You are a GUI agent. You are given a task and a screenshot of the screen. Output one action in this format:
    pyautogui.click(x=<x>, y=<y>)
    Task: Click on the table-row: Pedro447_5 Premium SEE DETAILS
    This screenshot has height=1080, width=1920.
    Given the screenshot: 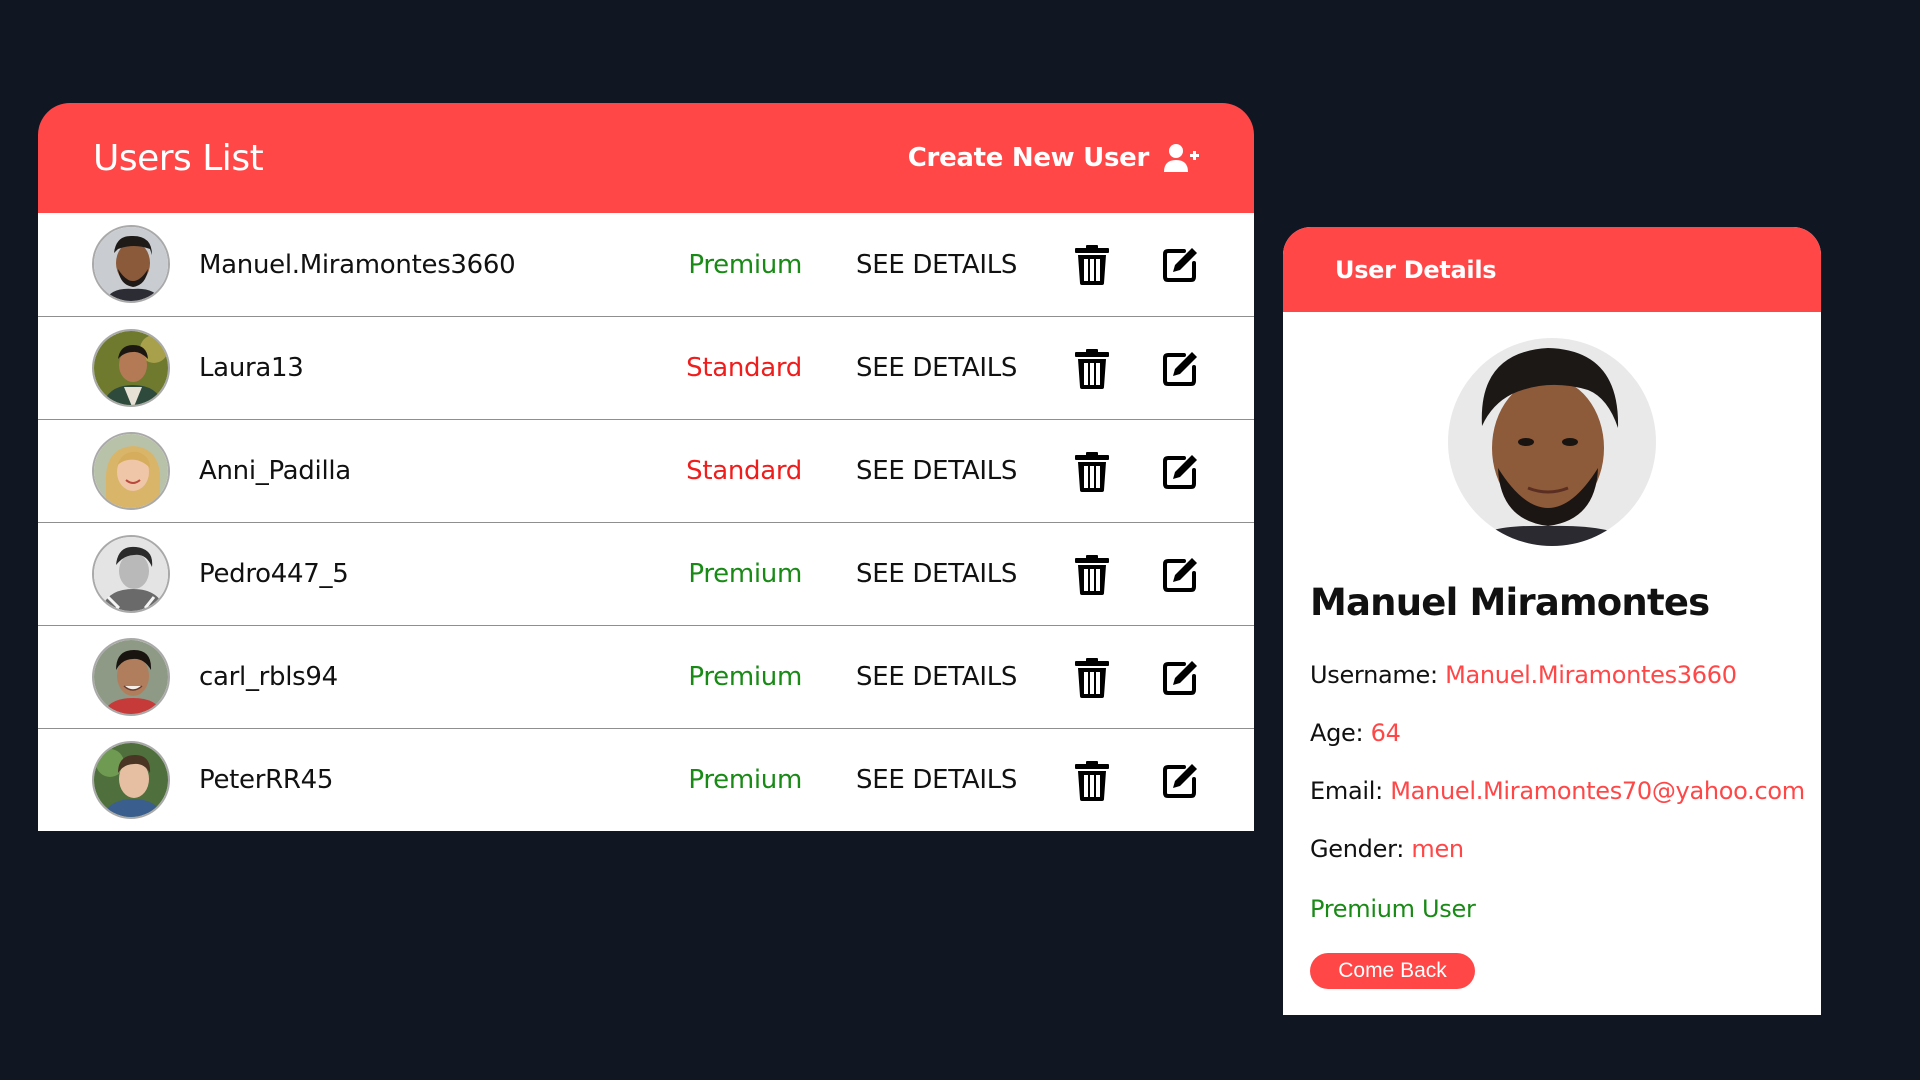 What is the action you would take?
    pyautogui.click(x=646, y=573)
    